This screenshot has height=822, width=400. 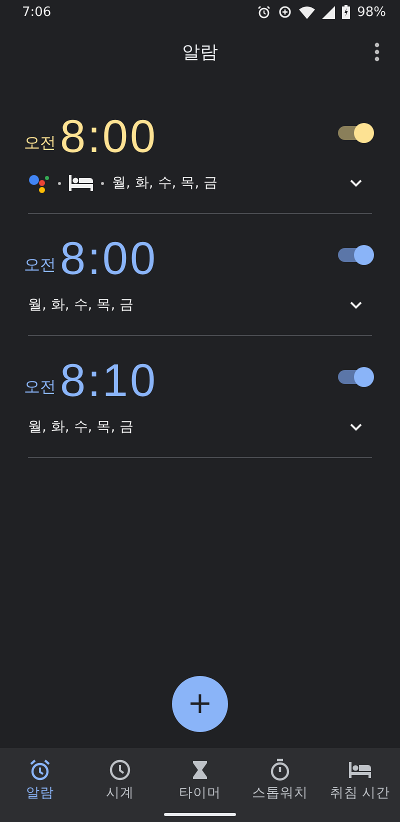 I want to click on page-title: 알람, so click(x=200, y=52).